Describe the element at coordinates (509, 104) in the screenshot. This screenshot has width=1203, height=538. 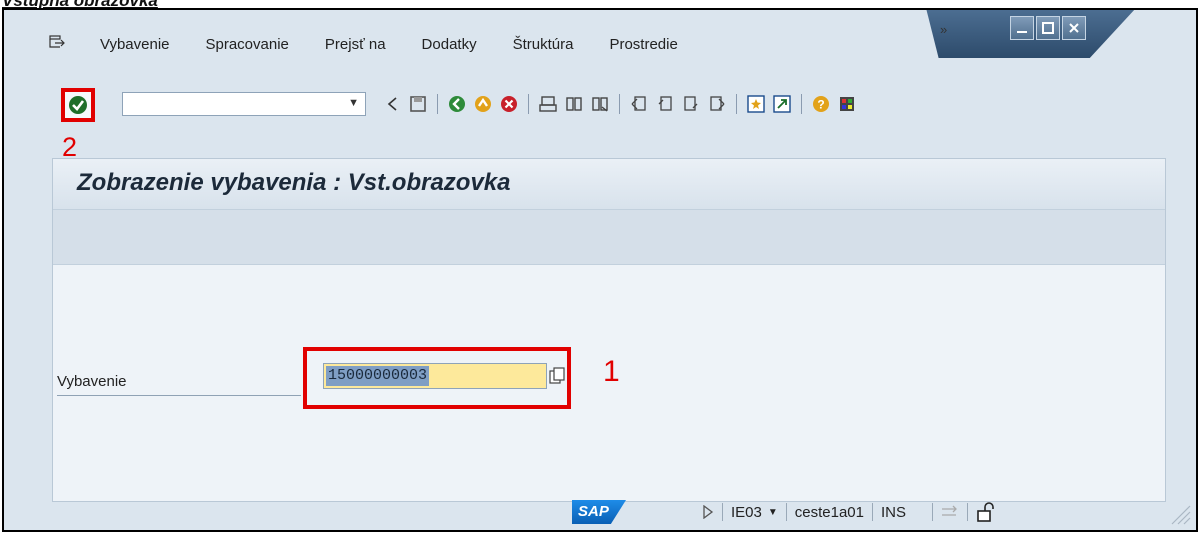
I see `cancel-icon` at that location.